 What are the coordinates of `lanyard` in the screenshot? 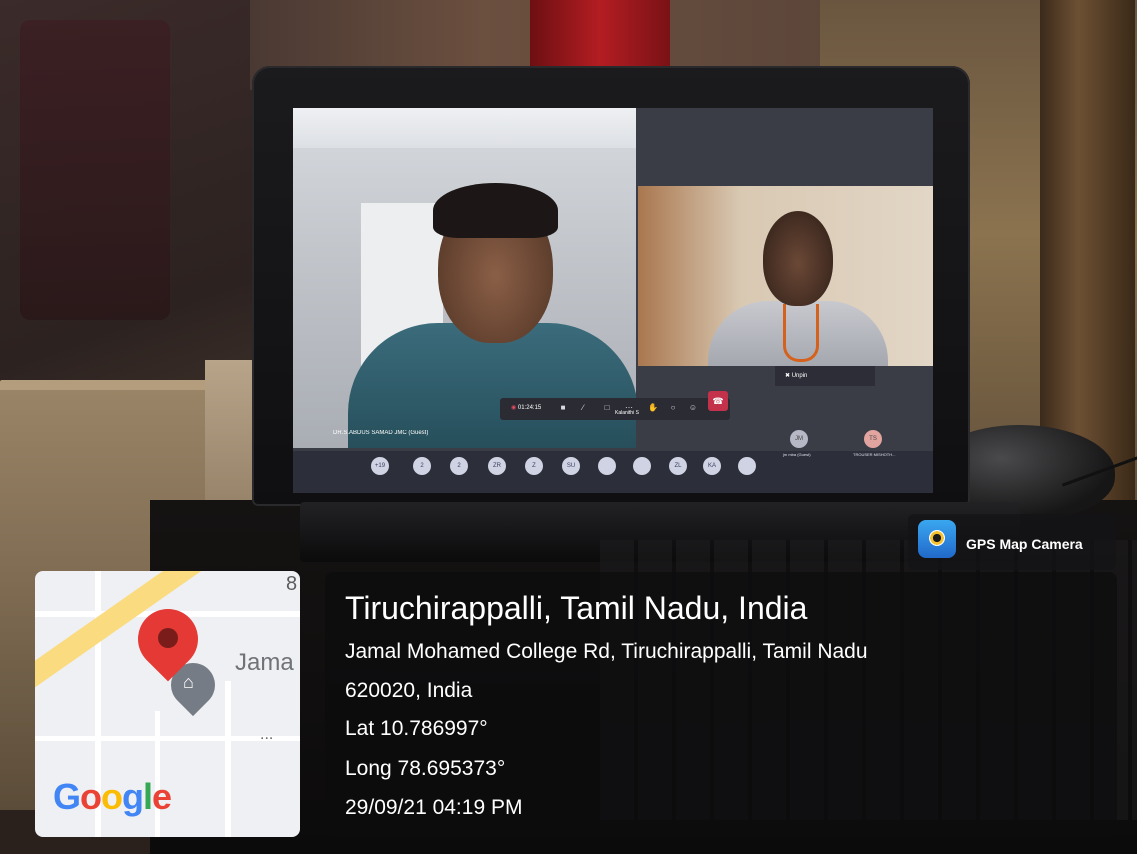 It's located at (801, 333).